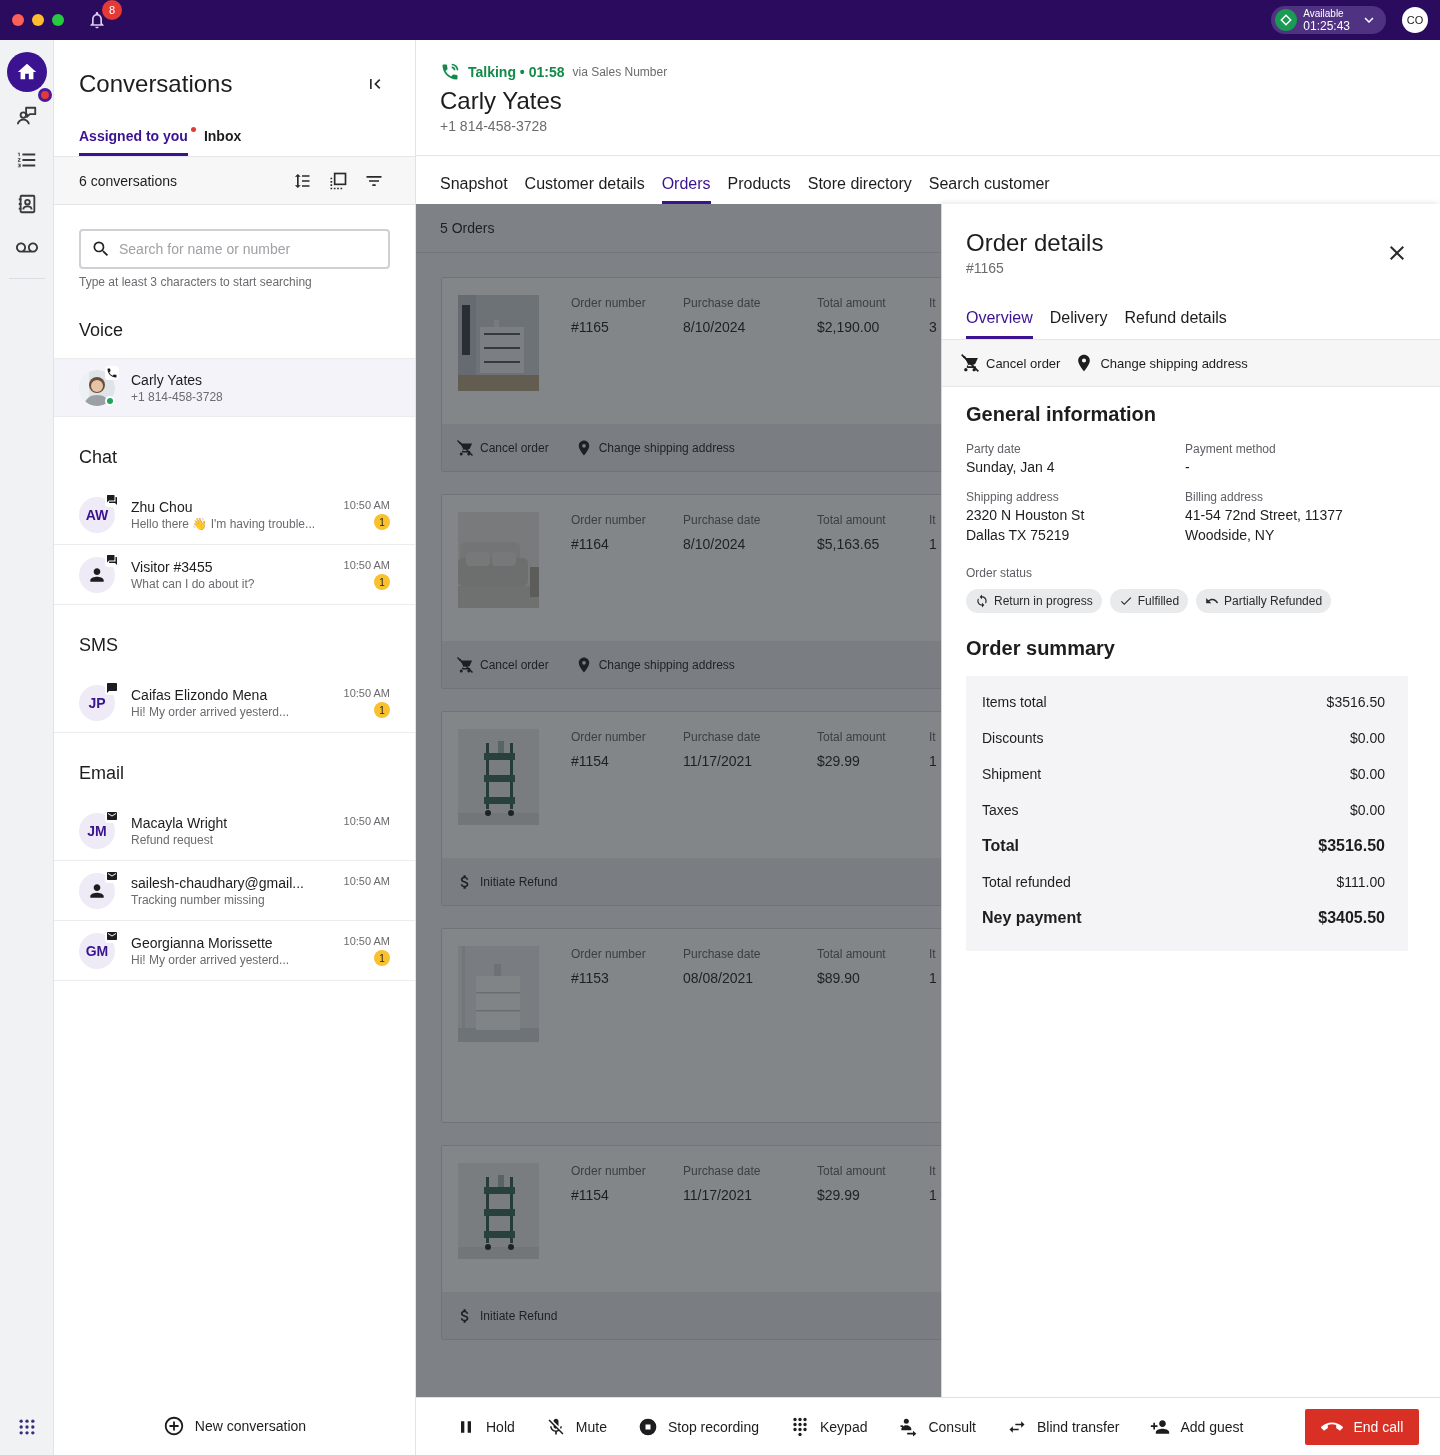 This screenshot has width=1440, height=1455. I want to click on field-value: 11/17/2021, so click(718, 1195).